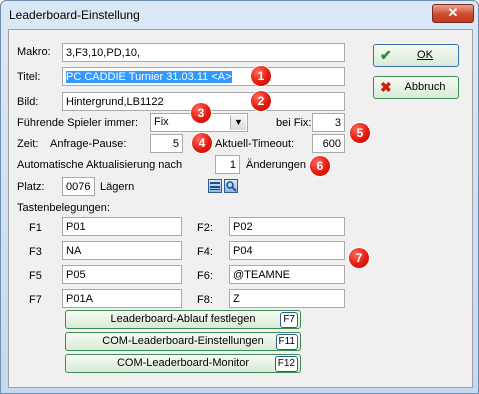 Image resolution: width=479 pixels, height=394 pixels. I want to click on ok-button: ✔ OK, so click(416, 55).